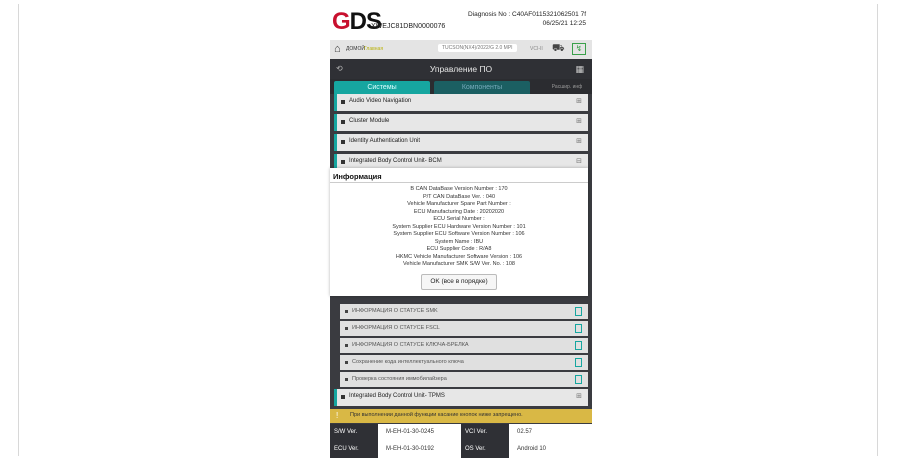  Describe the element at coordinates (525, 432) in the screenshot. I see `vci-ver-value: 02.57` at that location.